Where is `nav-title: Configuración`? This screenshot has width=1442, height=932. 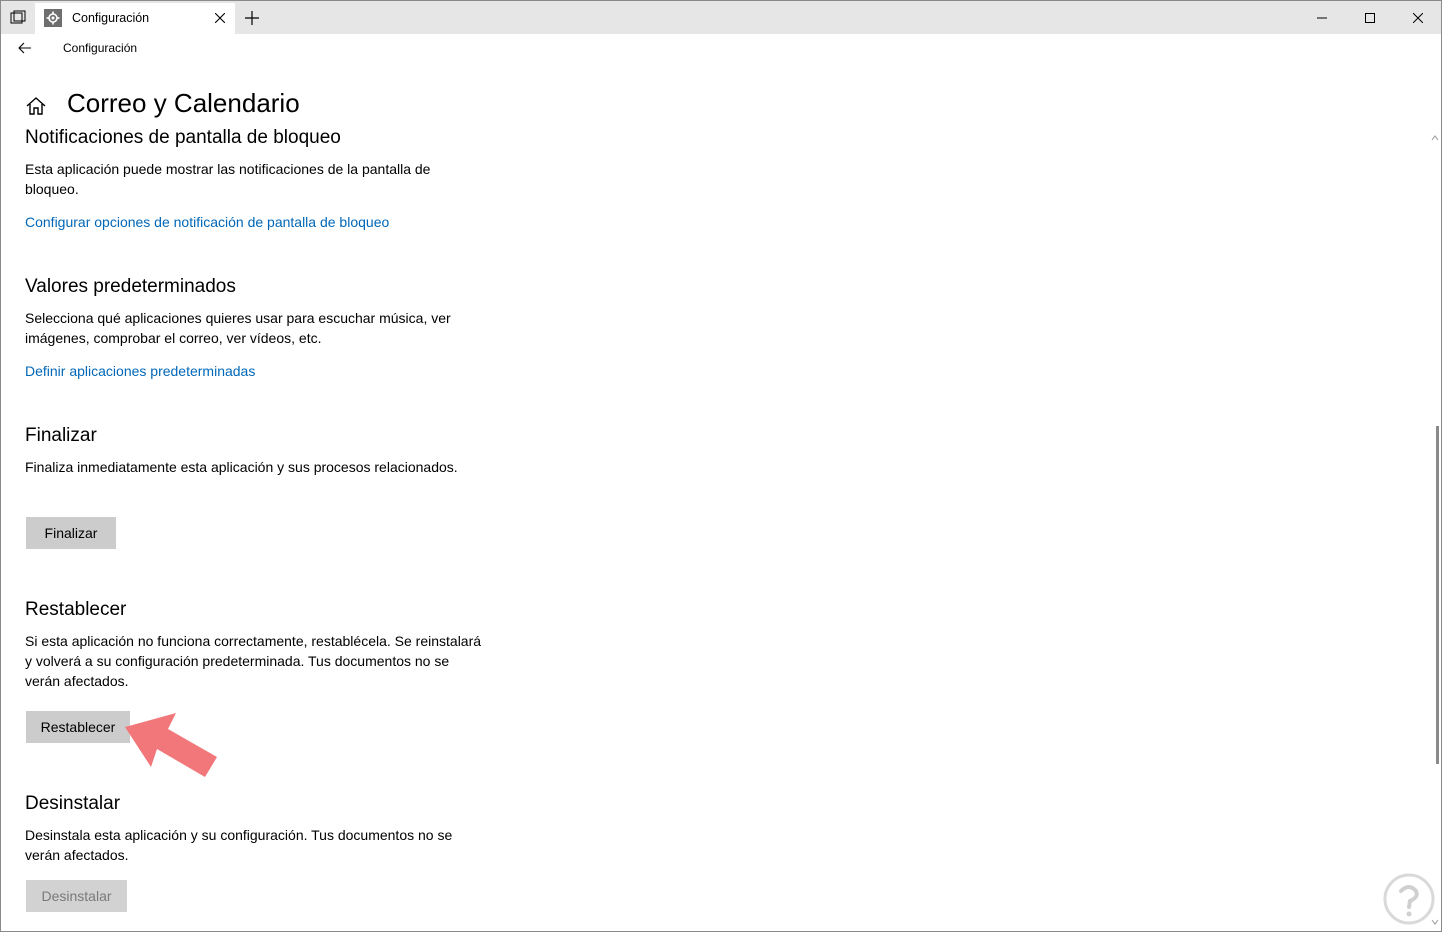 nav-title: Configuración is located at coordinates (100, 48).